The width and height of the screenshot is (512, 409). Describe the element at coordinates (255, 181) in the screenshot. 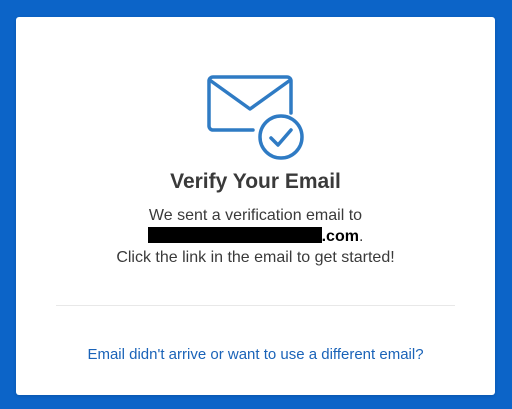

I see `page-title: Verify Your Email` at that location.